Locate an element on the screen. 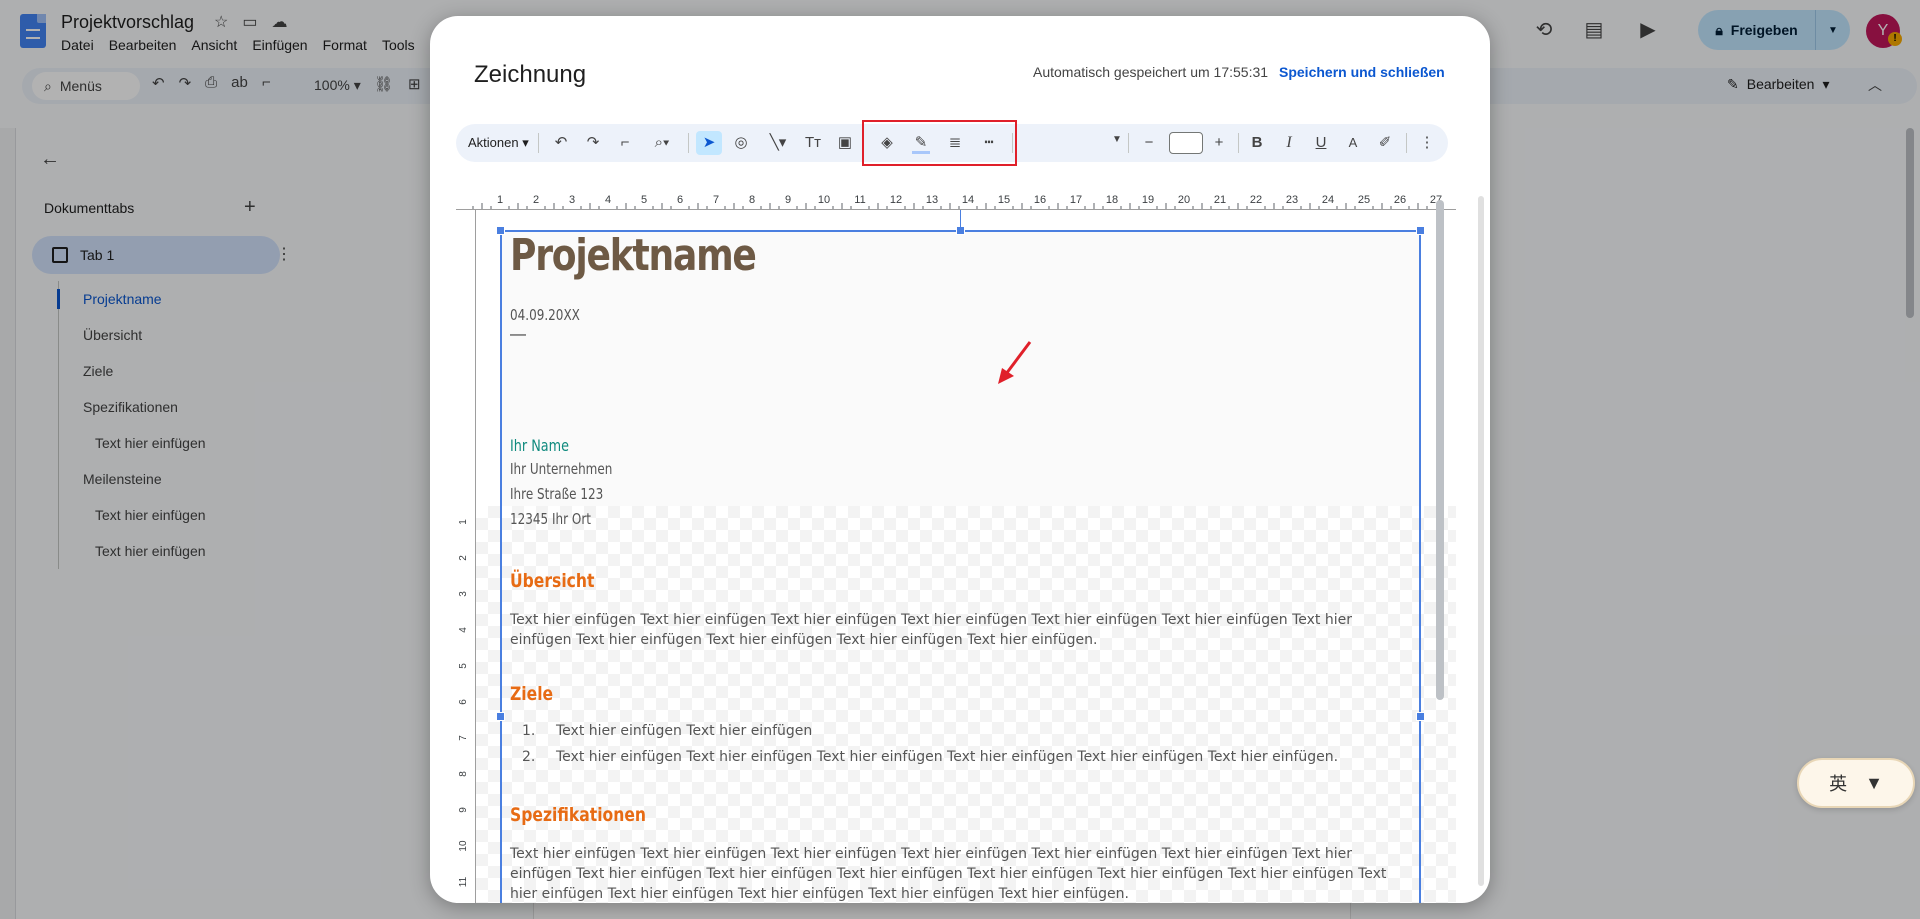 This screenshot has width=1920, height=919. paint-format-icon: ⌐ is located at coordinates (625, 143).